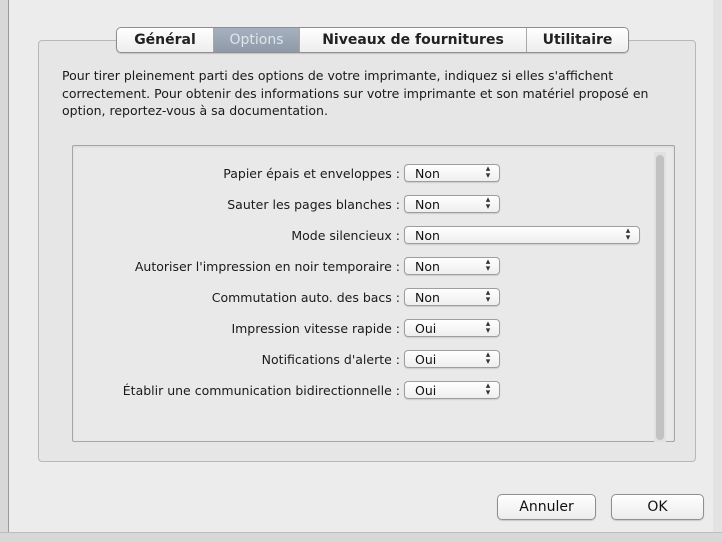 The image size is (722, 542). I want to click on quiet-mode-popup: Non ▴ ▾, so click(522, 235).